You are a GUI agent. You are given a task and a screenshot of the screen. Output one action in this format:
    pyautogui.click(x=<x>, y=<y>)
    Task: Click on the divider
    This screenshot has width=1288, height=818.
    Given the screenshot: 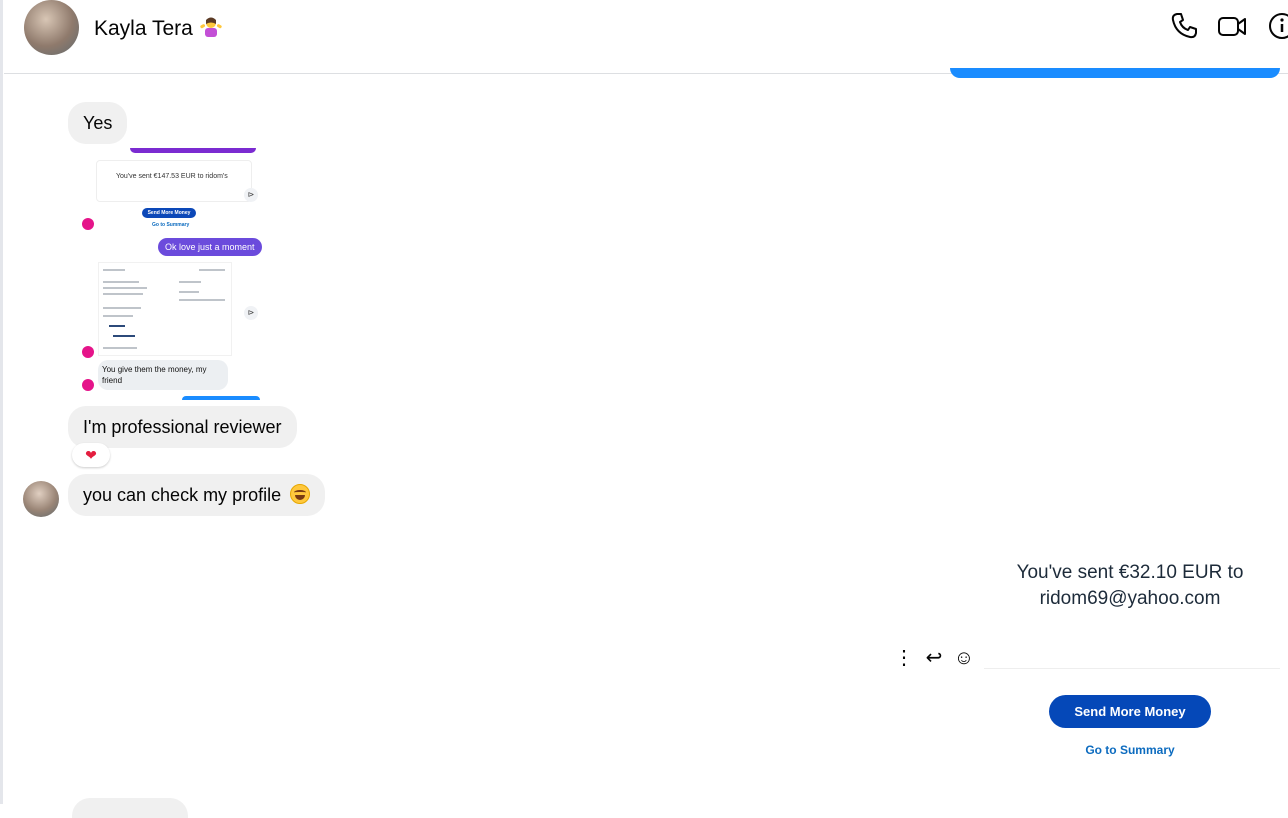 What is the action you would take?
    pyautogui.click(x=1132, y=668)
    